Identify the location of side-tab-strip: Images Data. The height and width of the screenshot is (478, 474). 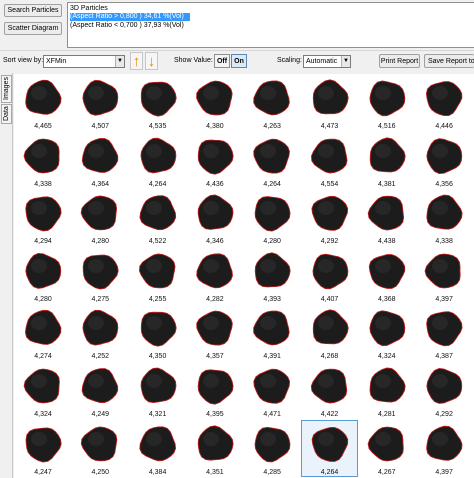
(6, 275).